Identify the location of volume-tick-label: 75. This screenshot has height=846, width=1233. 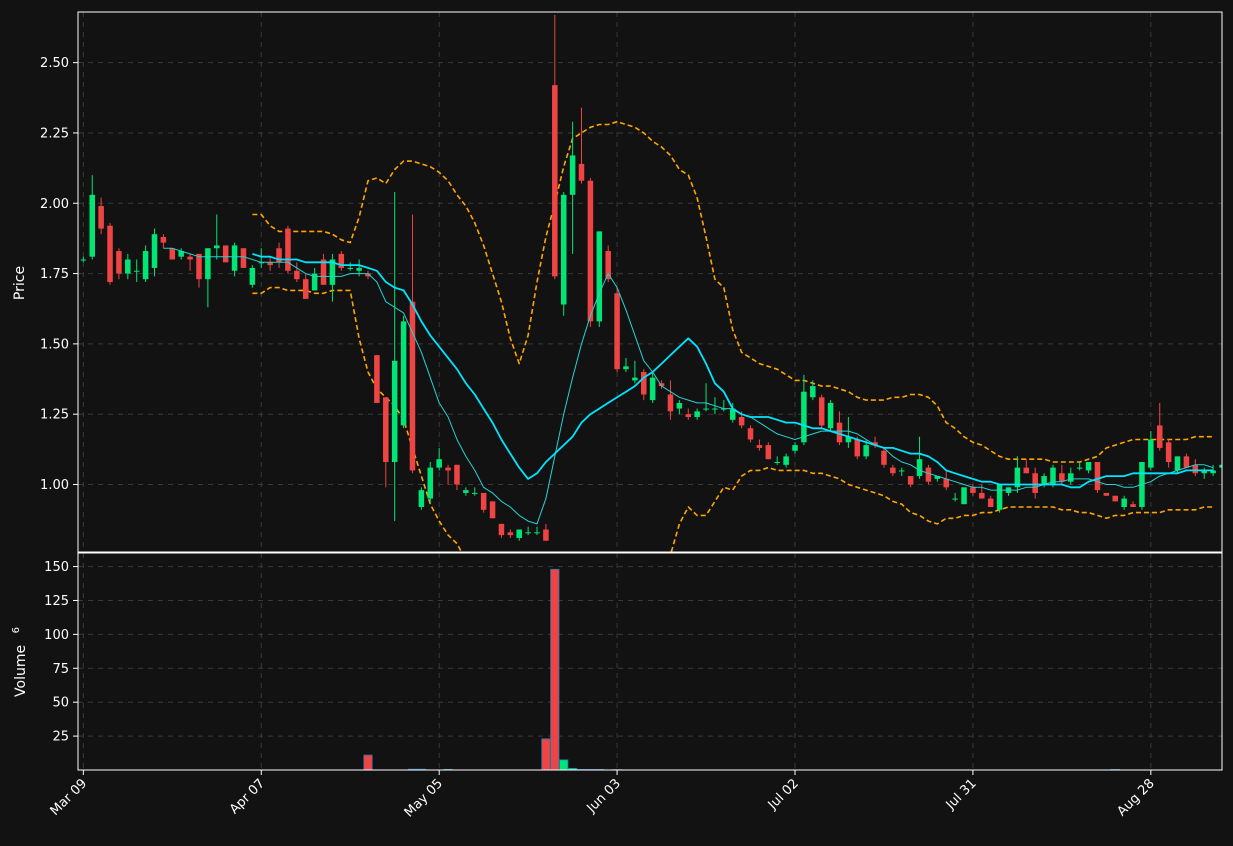
(60, 669).